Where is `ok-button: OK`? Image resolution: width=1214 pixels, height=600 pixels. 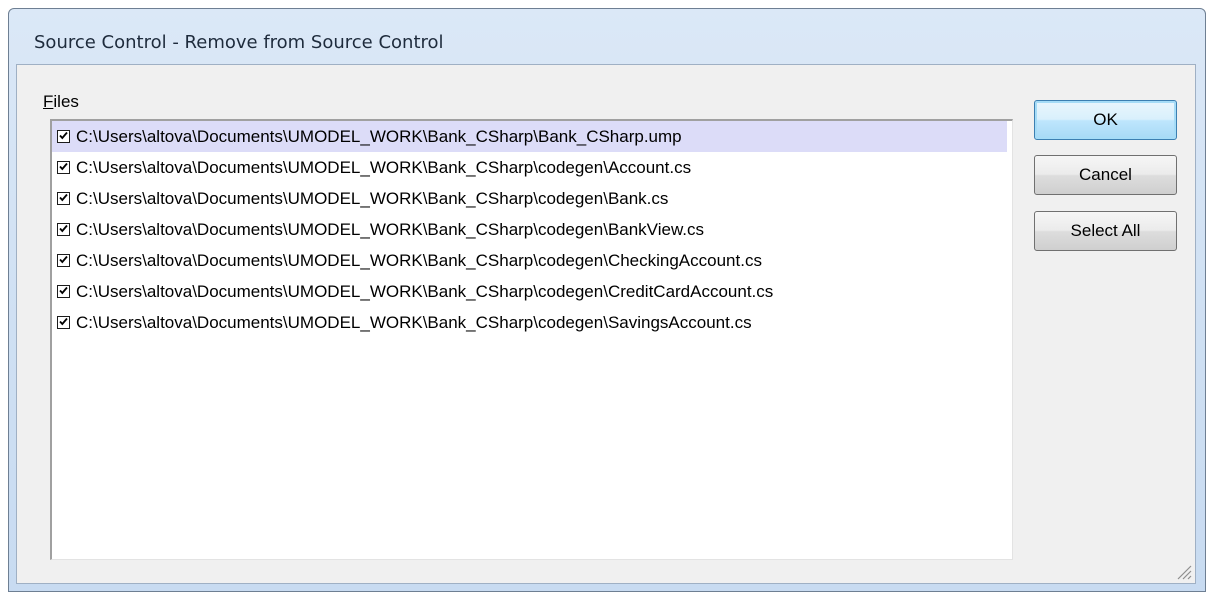
ok-button: OK is located at coordinates (1105, 120).